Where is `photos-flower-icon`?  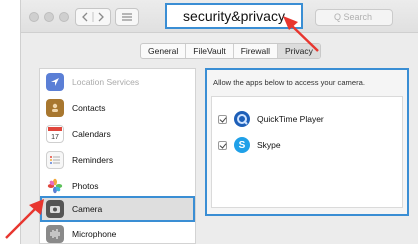
photos-flower-icon is located at coordinates (55, 186).